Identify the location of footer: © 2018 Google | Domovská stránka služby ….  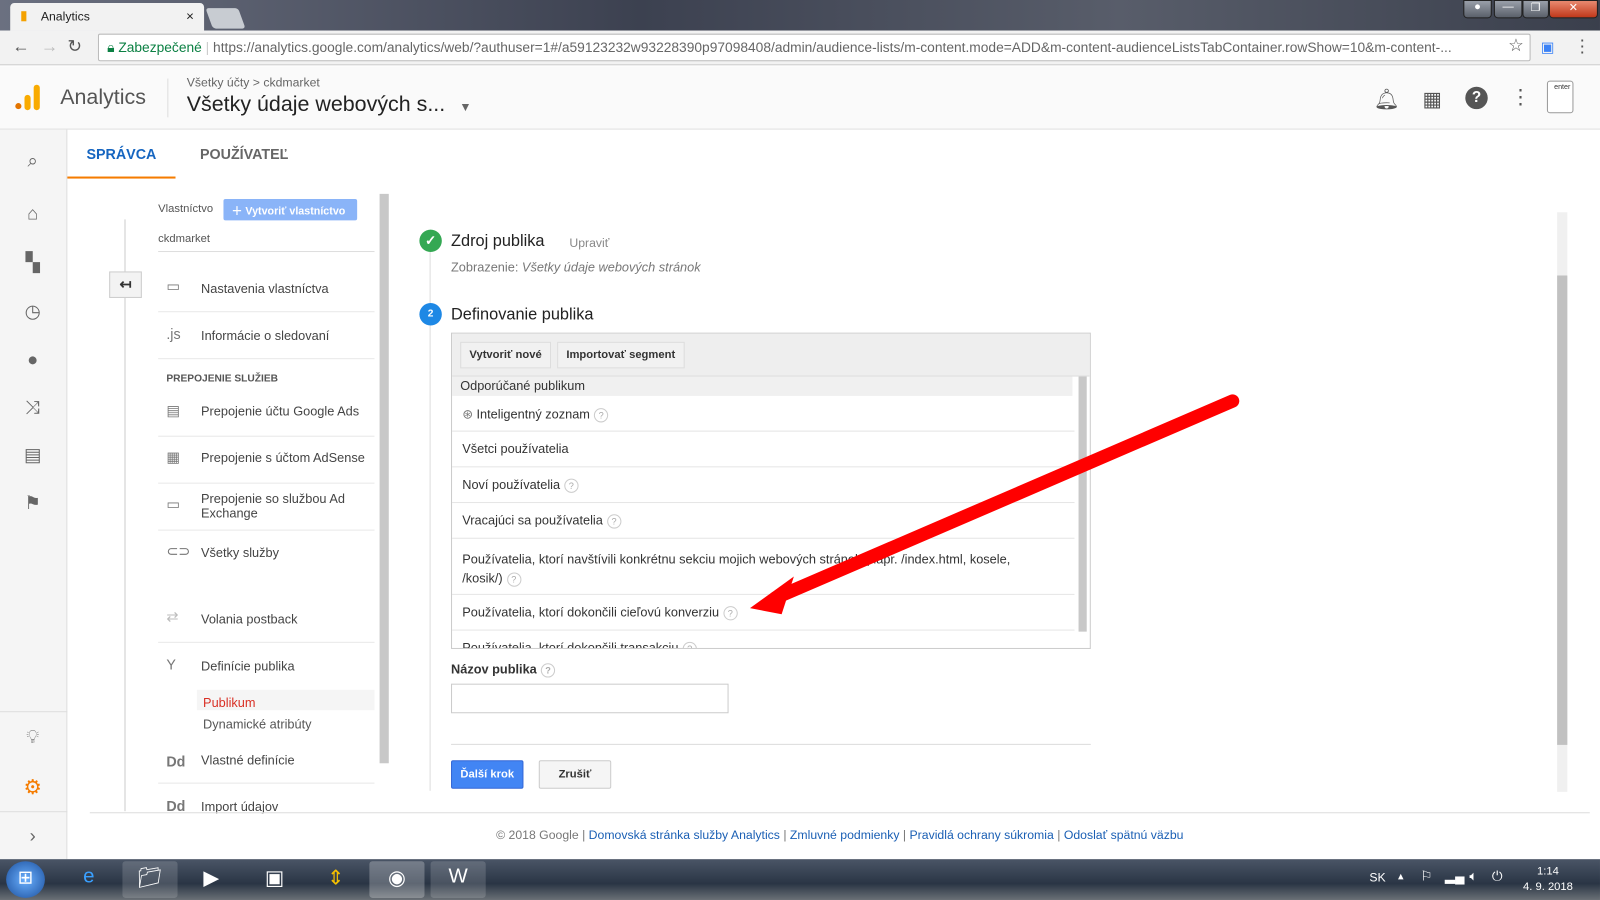
(800, 835).